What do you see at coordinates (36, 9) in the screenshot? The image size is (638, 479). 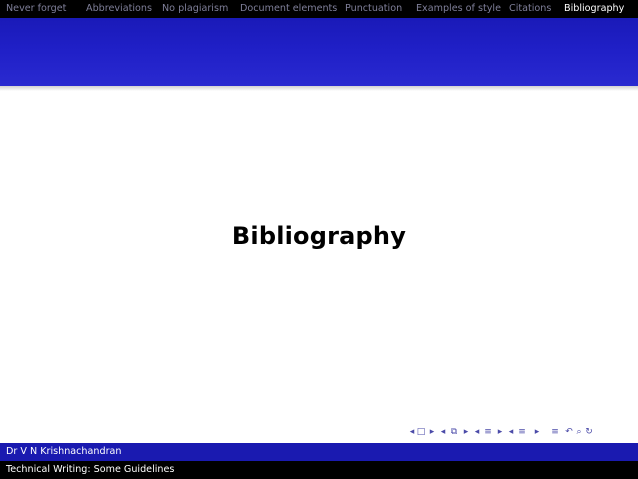 I see `nav-item-never-forget: Never forget` at bounding box center [36, 9].